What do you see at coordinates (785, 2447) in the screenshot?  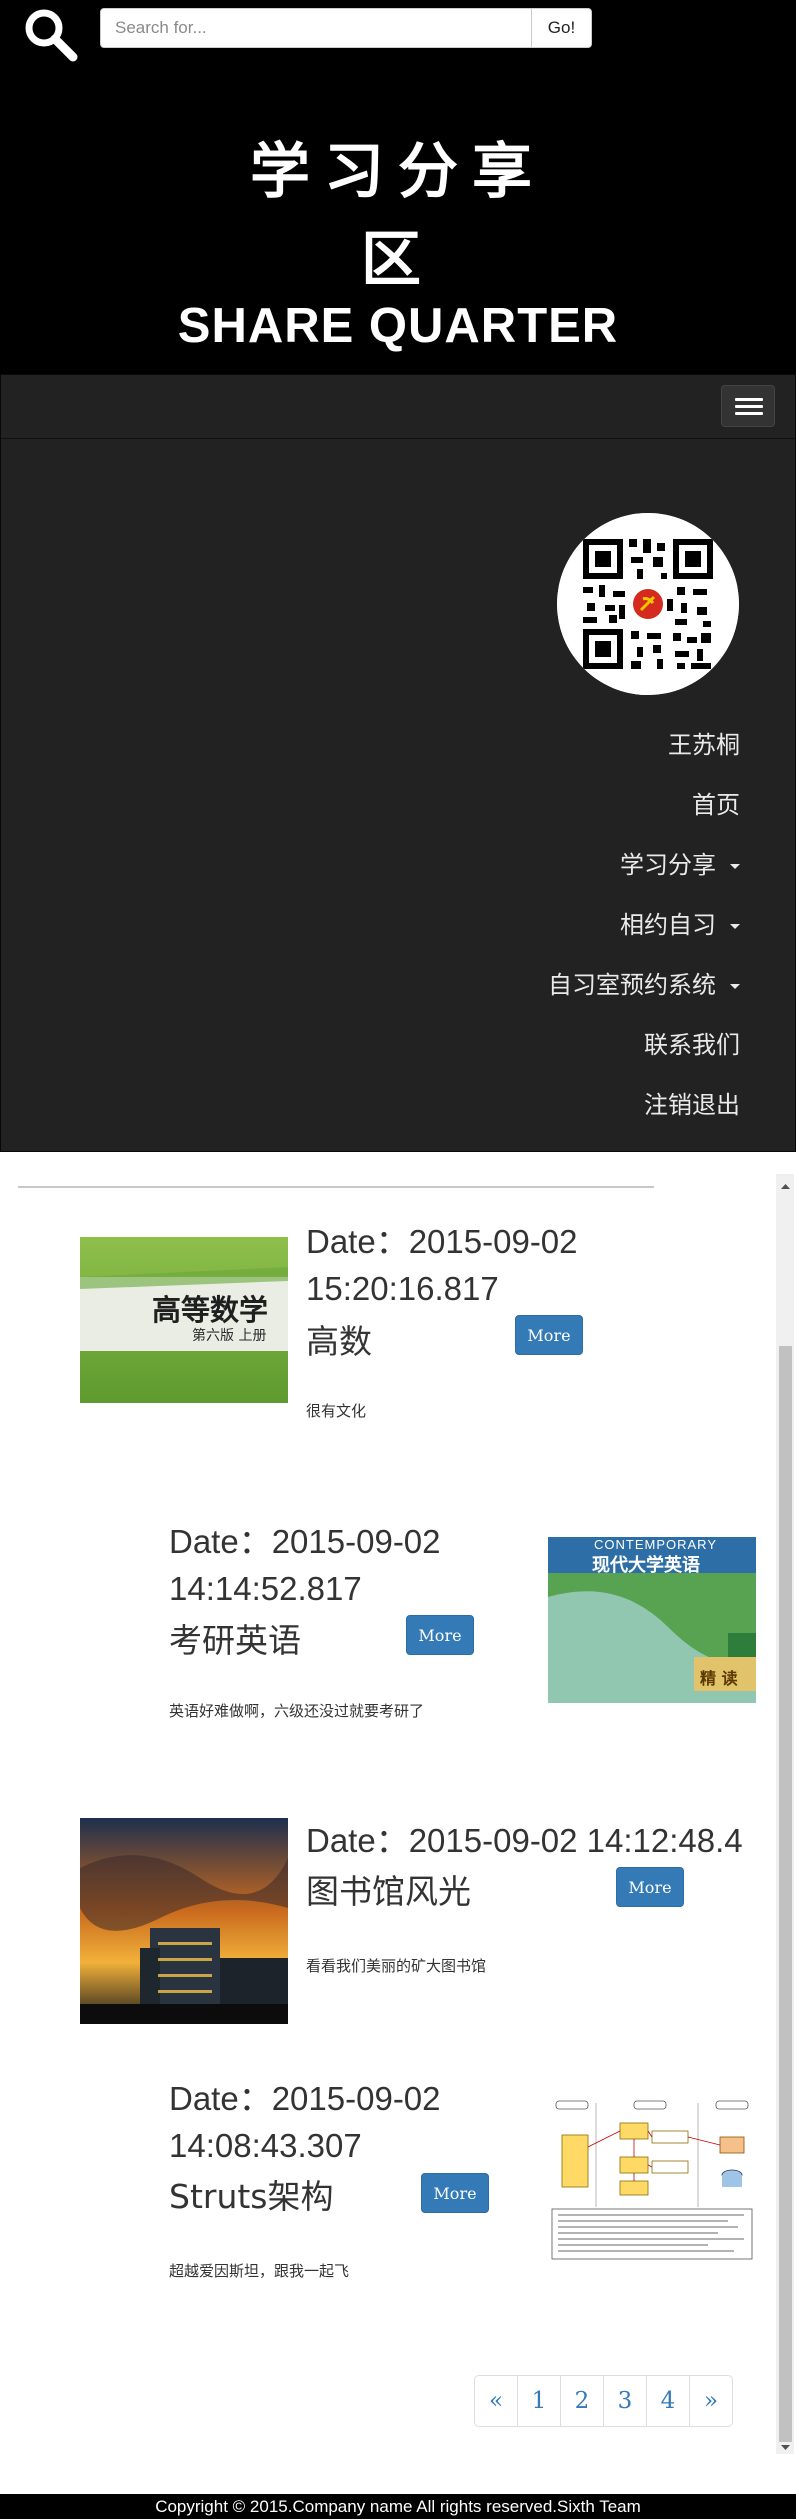 I see `scroll-down-arrow-icon` at bounding box center [785, 2447].